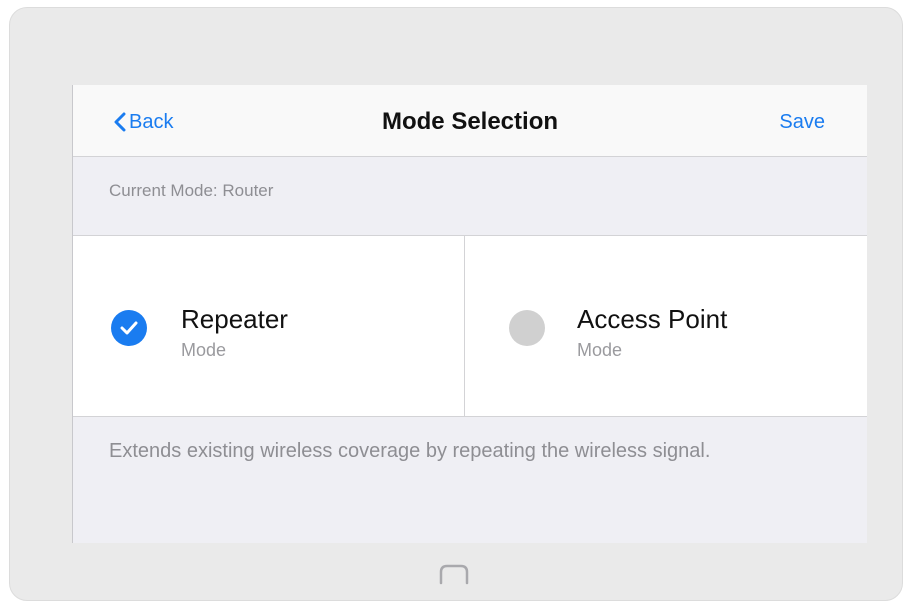 This screenshot has width=906, height=602. Describe the element at coordinates (234, 319) in the screenshot. I see `option-title: Repeater` at that location.